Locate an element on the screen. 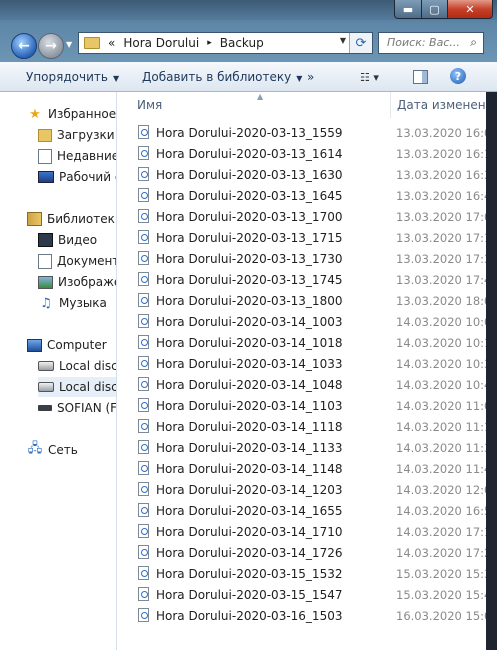  nav-item-recent: Недавние is located at coordinates (77, 156).